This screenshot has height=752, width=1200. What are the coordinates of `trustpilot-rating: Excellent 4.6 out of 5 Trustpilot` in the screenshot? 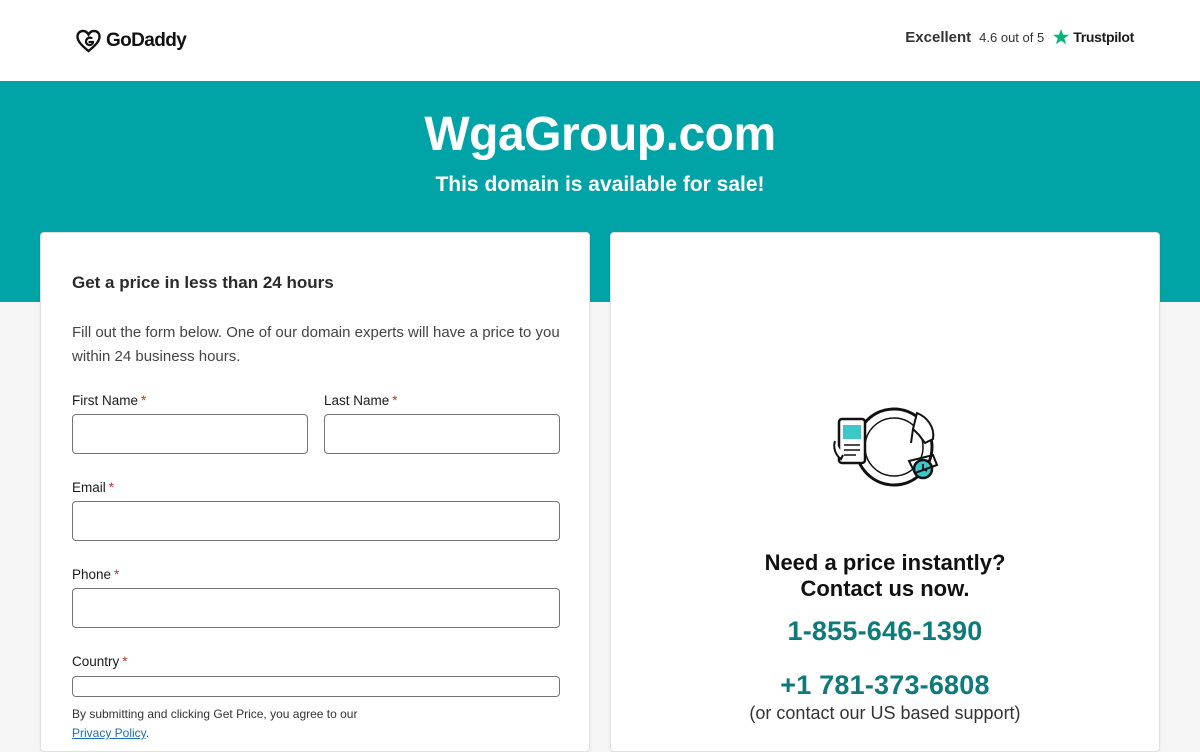 It's located at (1019, 37).